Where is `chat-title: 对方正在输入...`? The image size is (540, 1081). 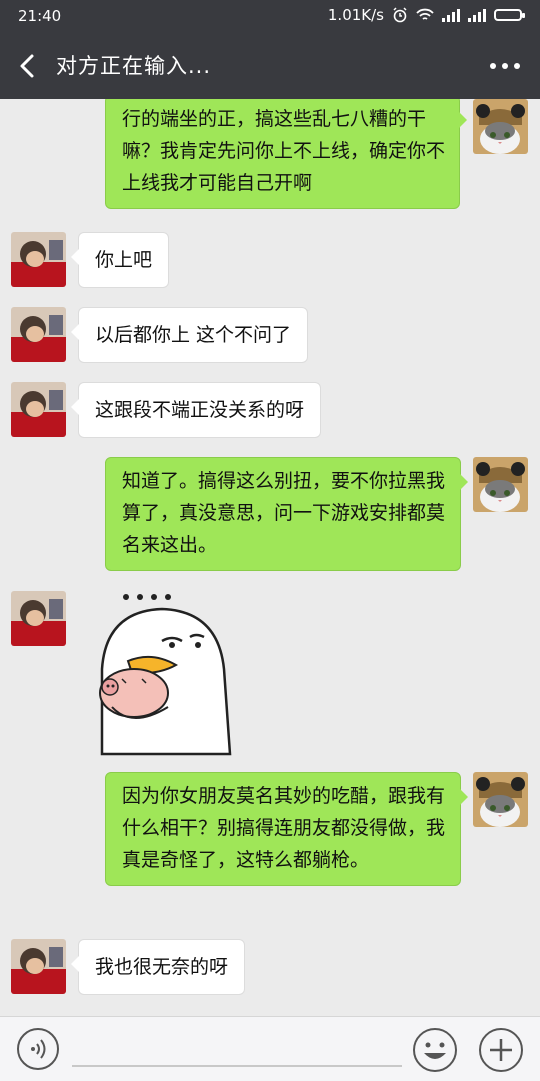
chat-title: 对方正在输入... is located at coordinates (134, 66).